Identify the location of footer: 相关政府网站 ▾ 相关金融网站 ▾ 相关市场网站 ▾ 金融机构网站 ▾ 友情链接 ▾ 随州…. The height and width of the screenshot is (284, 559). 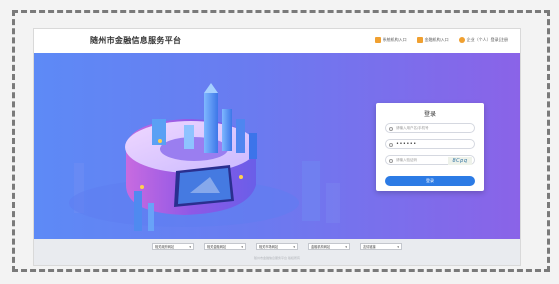
(277, 252).